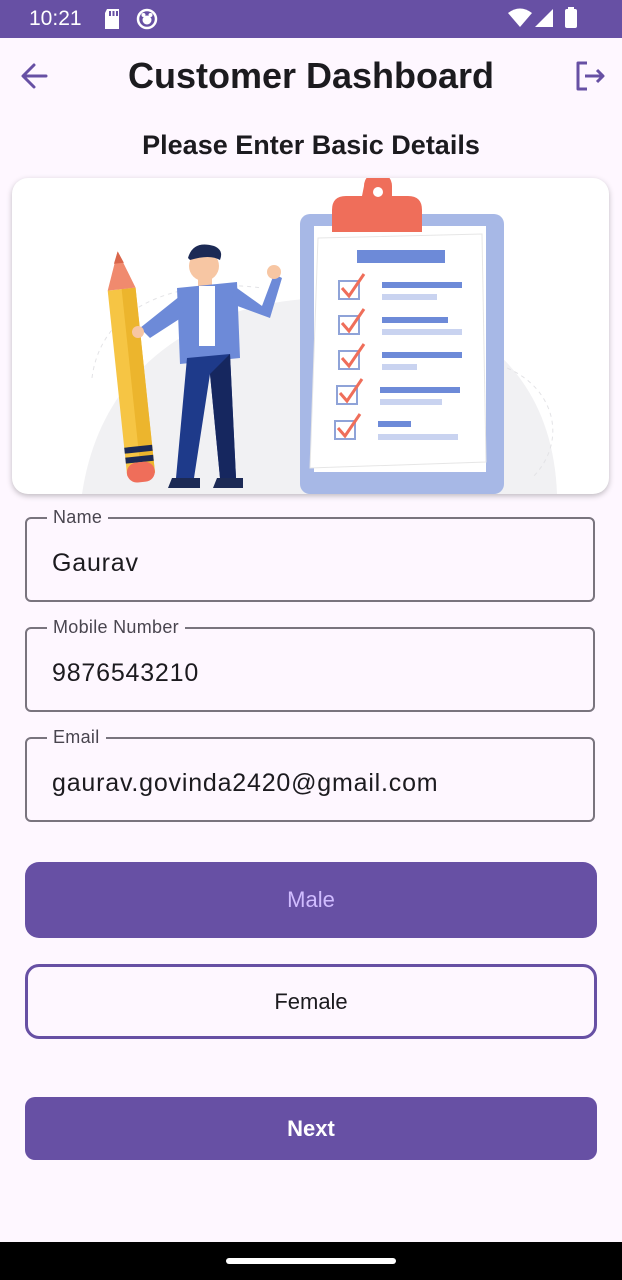 Image resolution: width=622 pixels, height=1280 pixels. Describe the element at coordinates (125, 673) in the screenshot. I see `mobile-number-field-value: 9876543210` at that location.